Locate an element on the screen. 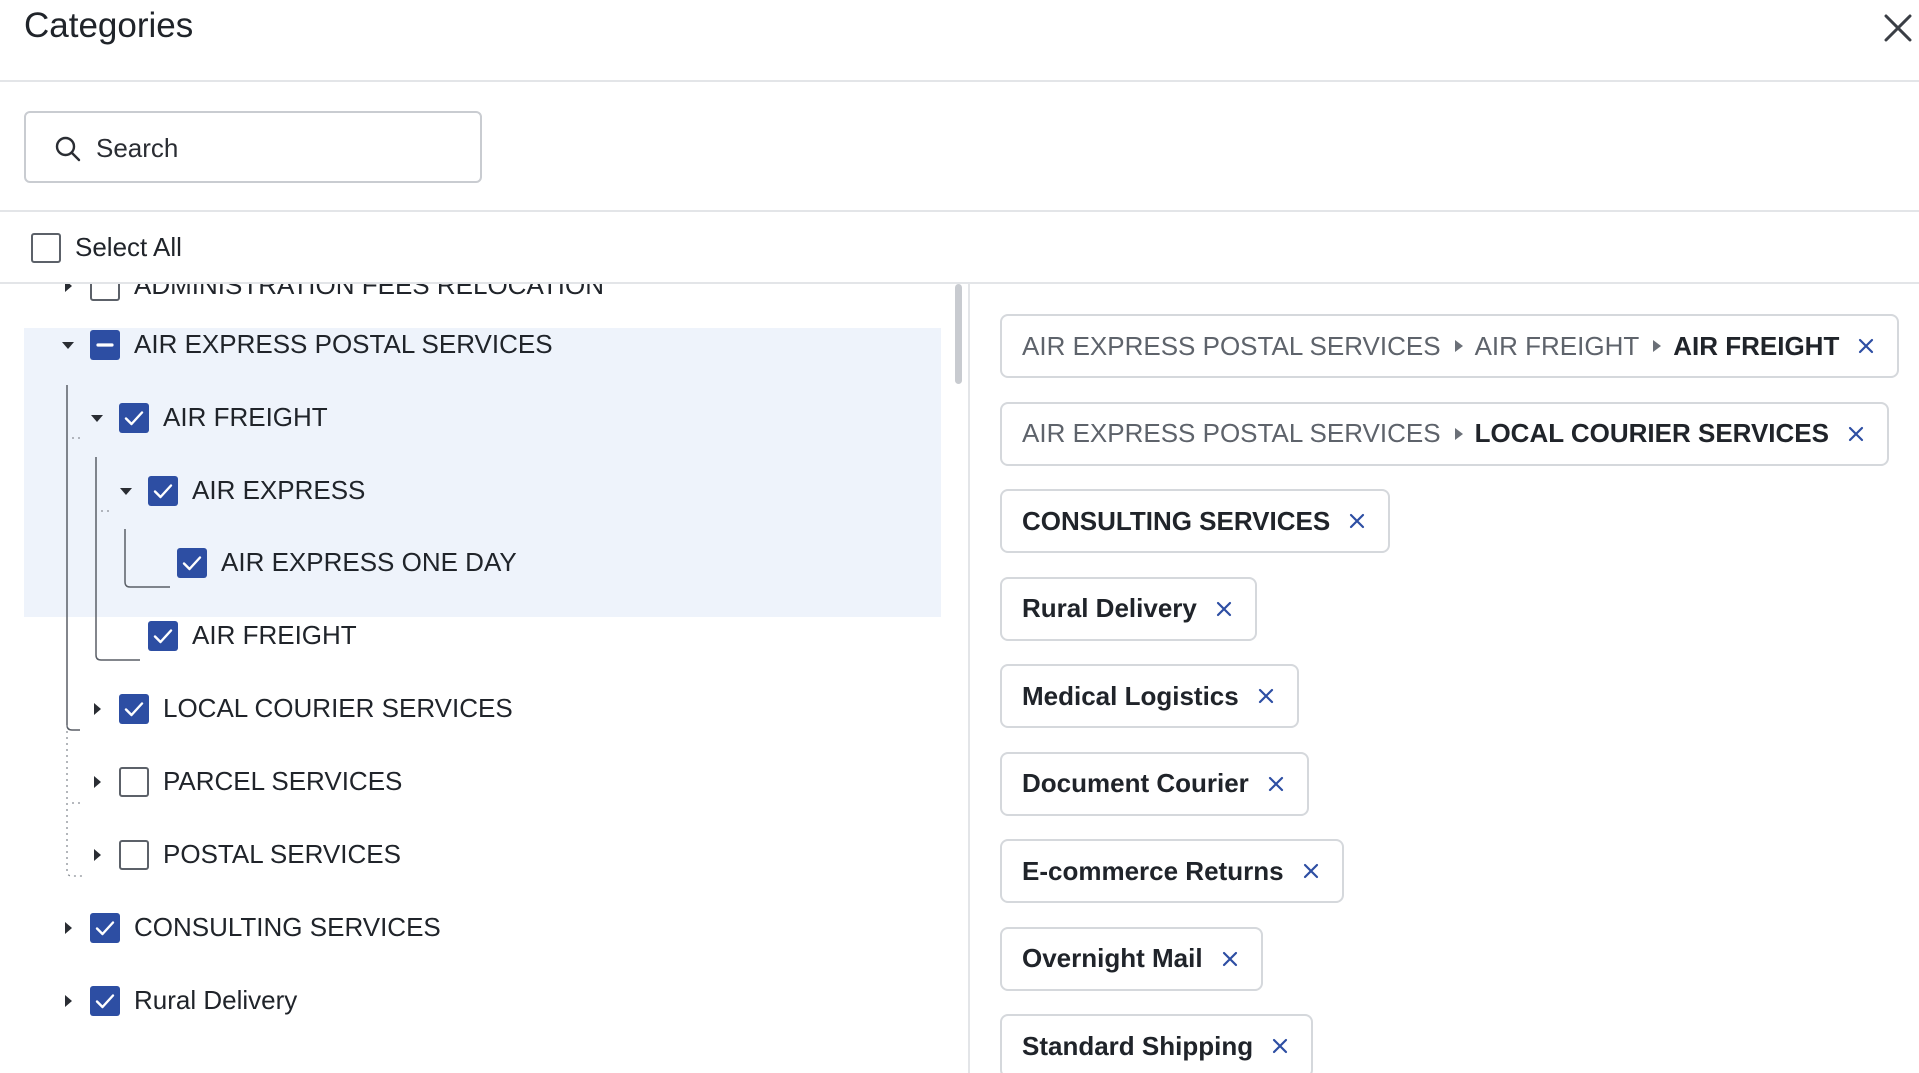 This screenshot has height=1073, width=1919. tree-node: ADMINISTRATION FEES RELOCATION is located at coordinates (470, 295).